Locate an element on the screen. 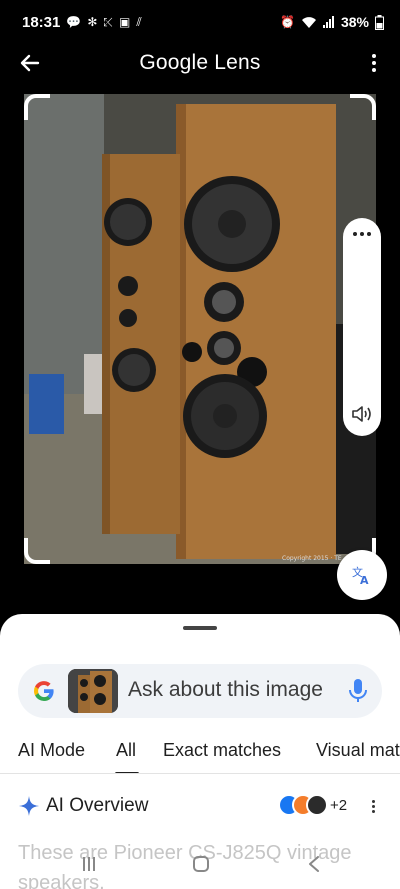 The image size is (400, 889). crop-handle-bottom-left is located at coordinates (37, 551).